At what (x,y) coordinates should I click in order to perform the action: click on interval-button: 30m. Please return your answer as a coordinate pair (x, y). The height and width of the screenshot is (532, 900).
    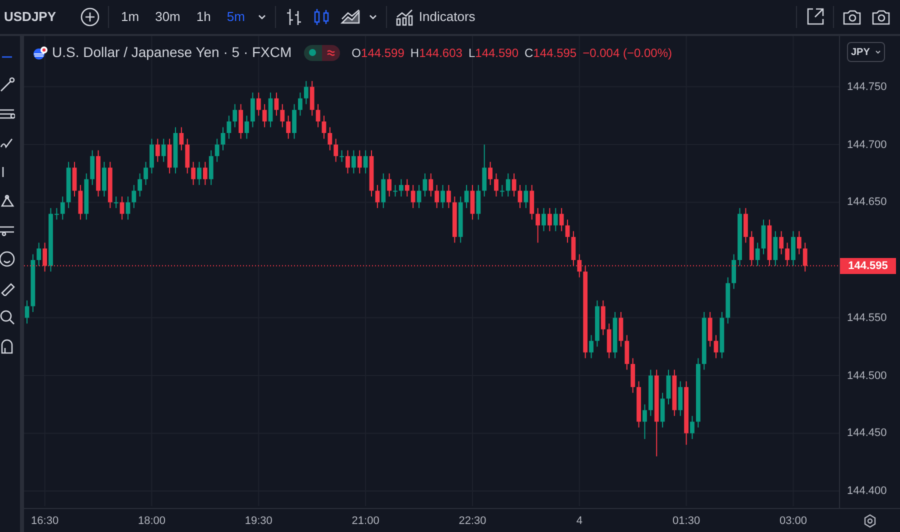
    Looking at the image, I should click on (167, 17).